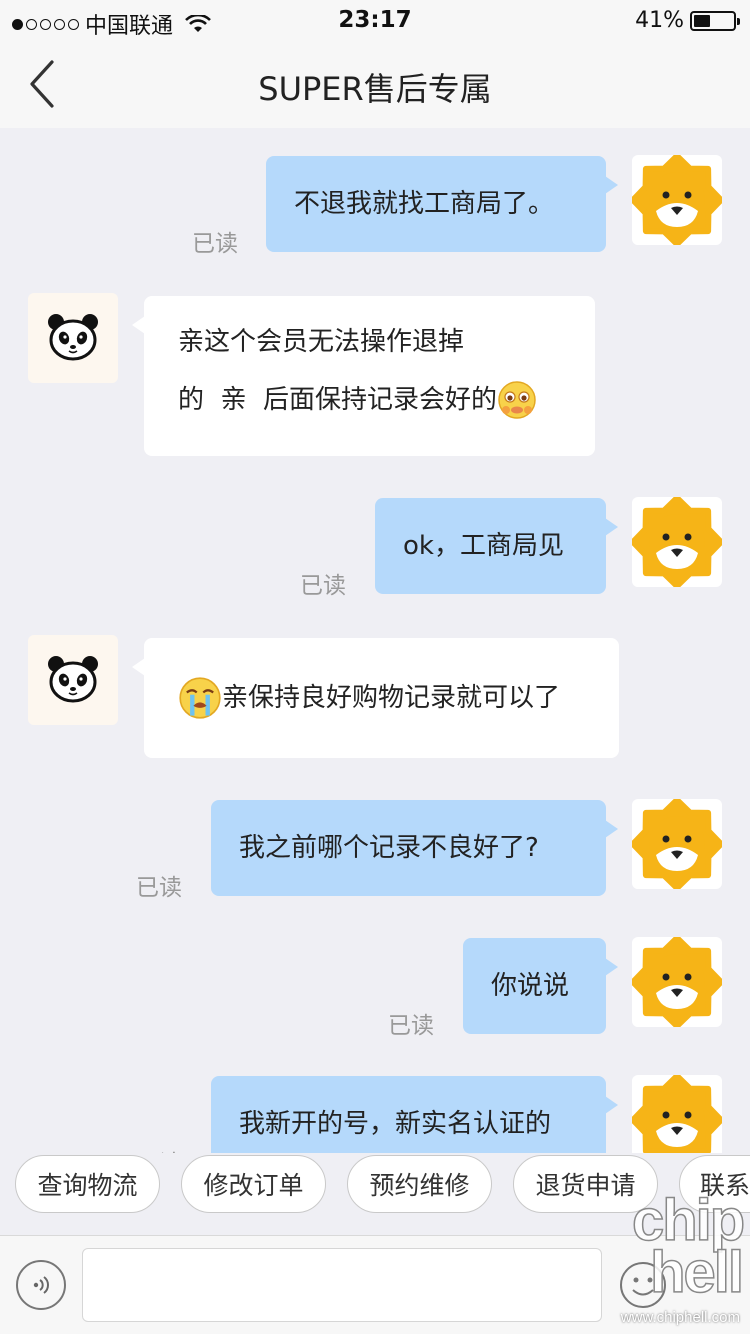 This screenshot has width=750, height=1334. Describe the element at coordinates (715, 20) in the screenshot. I see `battery-icon` at that location.